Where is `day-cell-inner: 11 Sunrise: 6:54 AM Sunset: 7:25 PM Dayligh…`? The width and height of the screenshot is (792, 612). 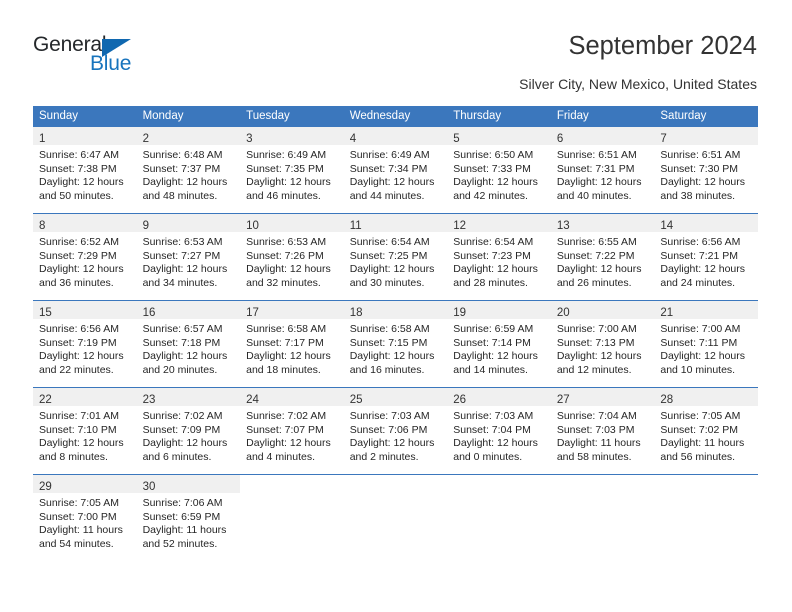
day-cell-inner: 11 Sunrise: 6:54 AM Sunset: 7:25 PM Dayligh… is located at coordinates (395, 257).